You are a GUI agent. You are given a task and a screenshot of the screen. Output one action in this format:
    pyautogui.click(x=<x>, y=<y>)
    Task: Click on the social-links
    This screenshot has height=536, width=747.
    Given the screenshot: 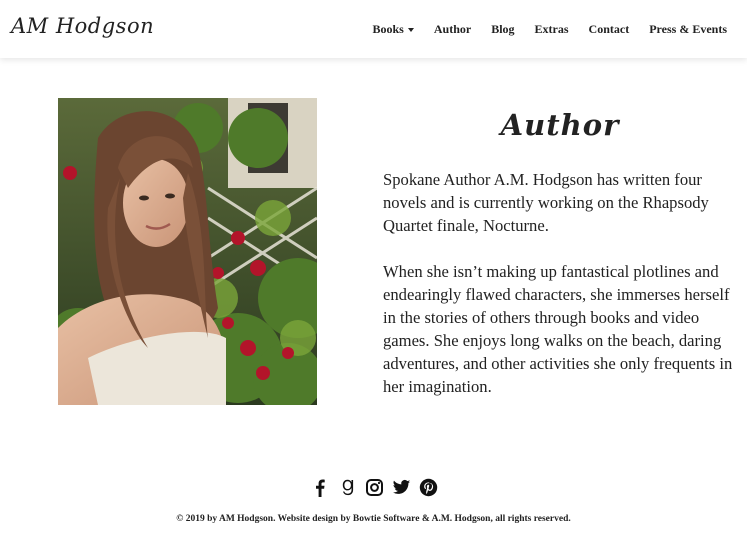 What is the action you would take?
    pyautogui.click(x=374, y=487)
    